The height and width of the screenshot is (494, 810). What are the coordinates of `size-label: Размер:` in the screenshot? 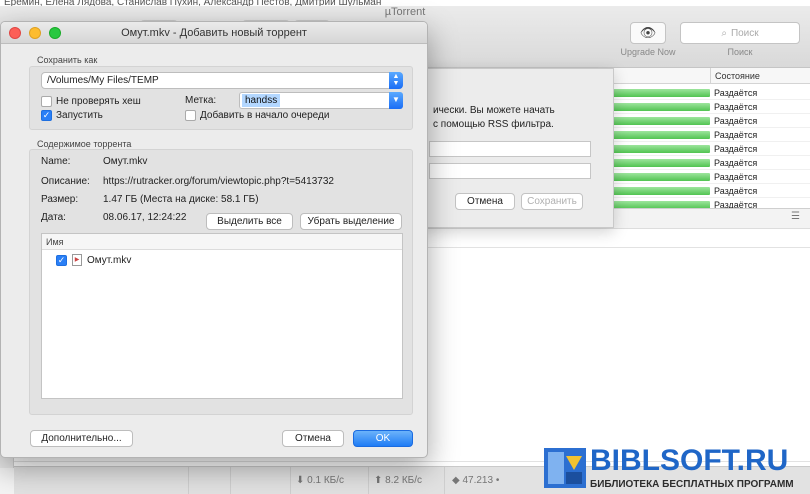 It's located at (60, 199).